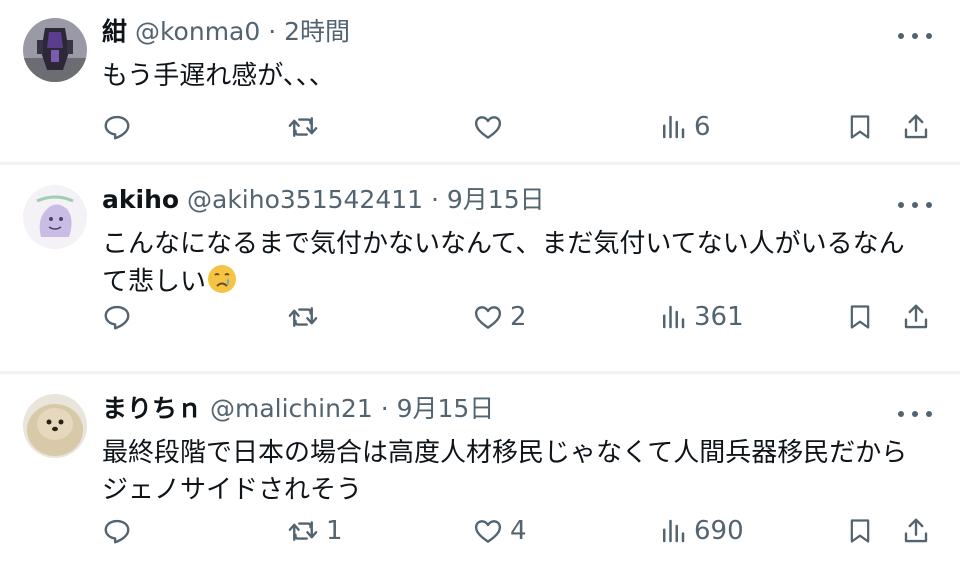 The image size is (960, 570). I want to click on post-header: akiho @akiho351542411 · 9月15日, so click(323, 200).